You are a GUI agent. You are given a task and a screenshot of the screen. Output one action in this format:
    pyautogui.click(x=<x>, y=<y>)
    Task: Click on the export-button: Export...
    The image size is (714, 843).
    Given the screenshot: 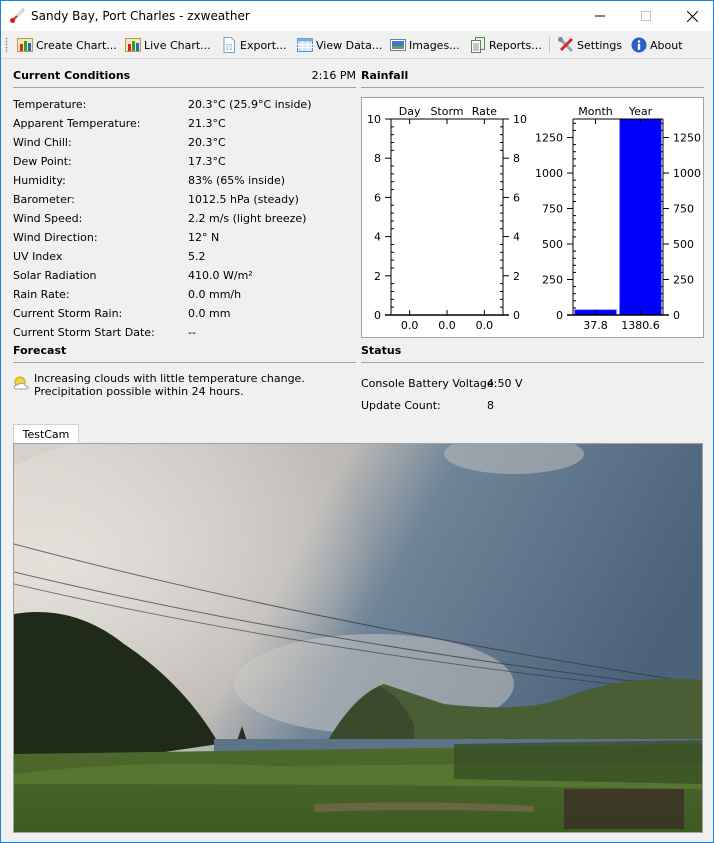 What is the action you would take?
    pyautogui.click(x=254, y=45)
    